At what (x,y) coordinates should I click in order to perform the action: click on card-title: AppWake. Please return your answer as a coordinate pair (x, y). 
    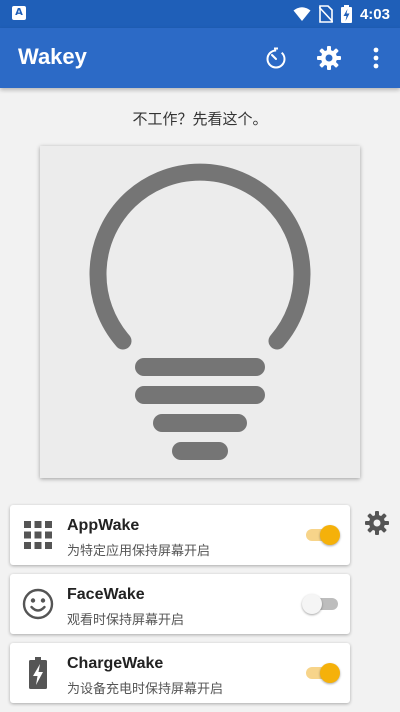
    Looking at the image, I should click on (103, 525).